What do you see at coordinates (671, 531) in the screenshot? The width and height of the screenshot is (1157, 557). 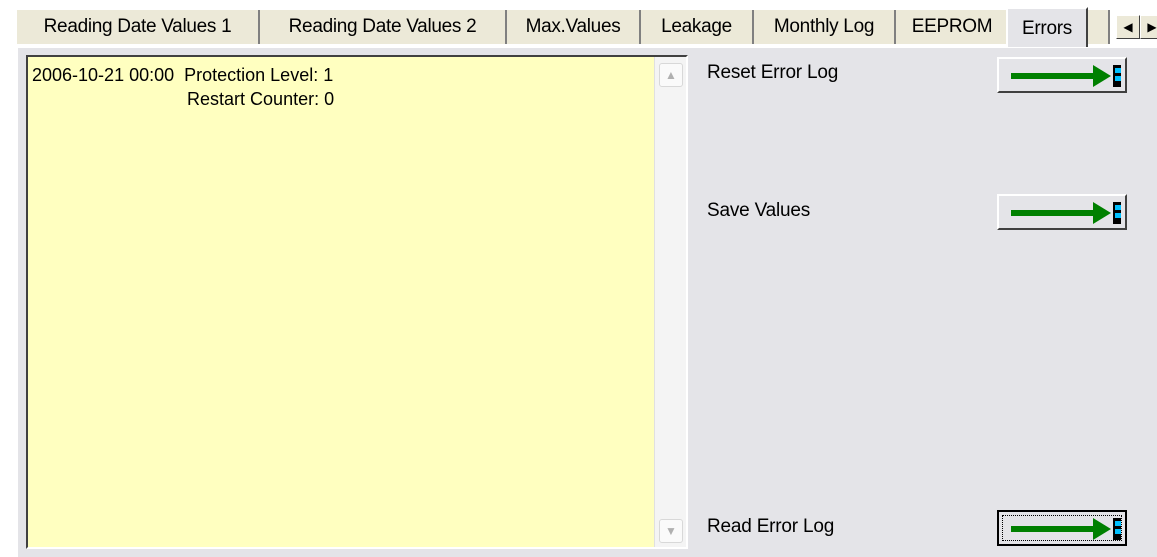 I see `scroll-down-icon: ▼` at bounding box center [671, 531].